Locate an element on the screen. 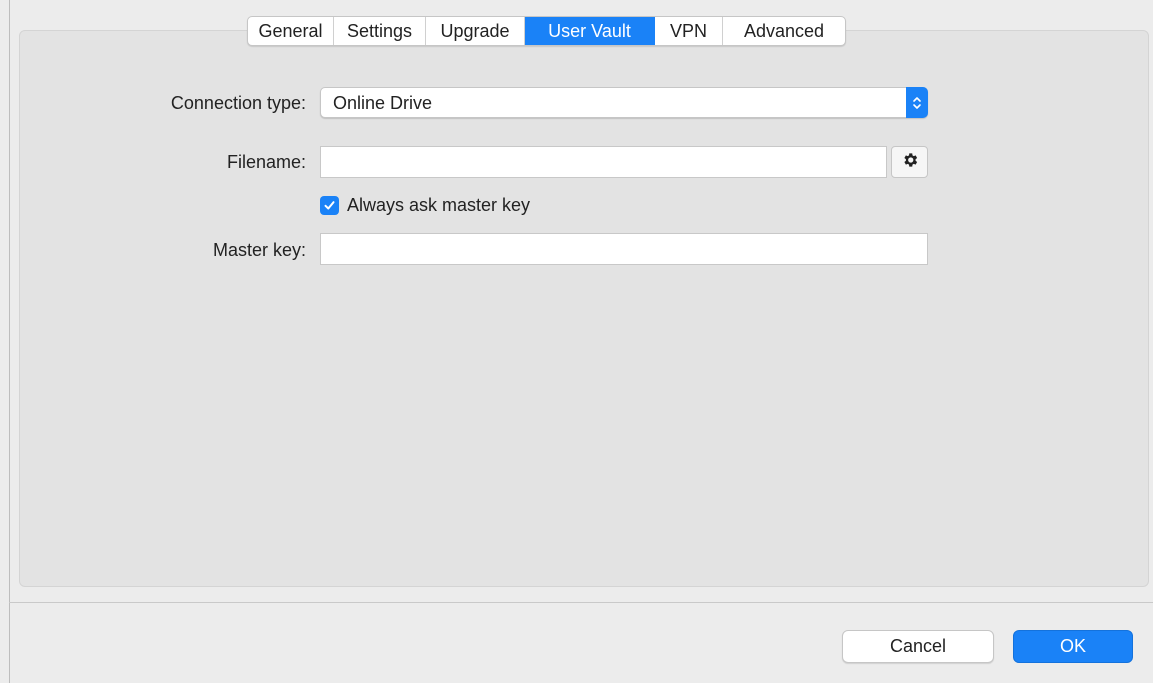 The width and height of the screenshot is (1153, 683). tab-advanced: Advanced is located at coordinates (784, 31).